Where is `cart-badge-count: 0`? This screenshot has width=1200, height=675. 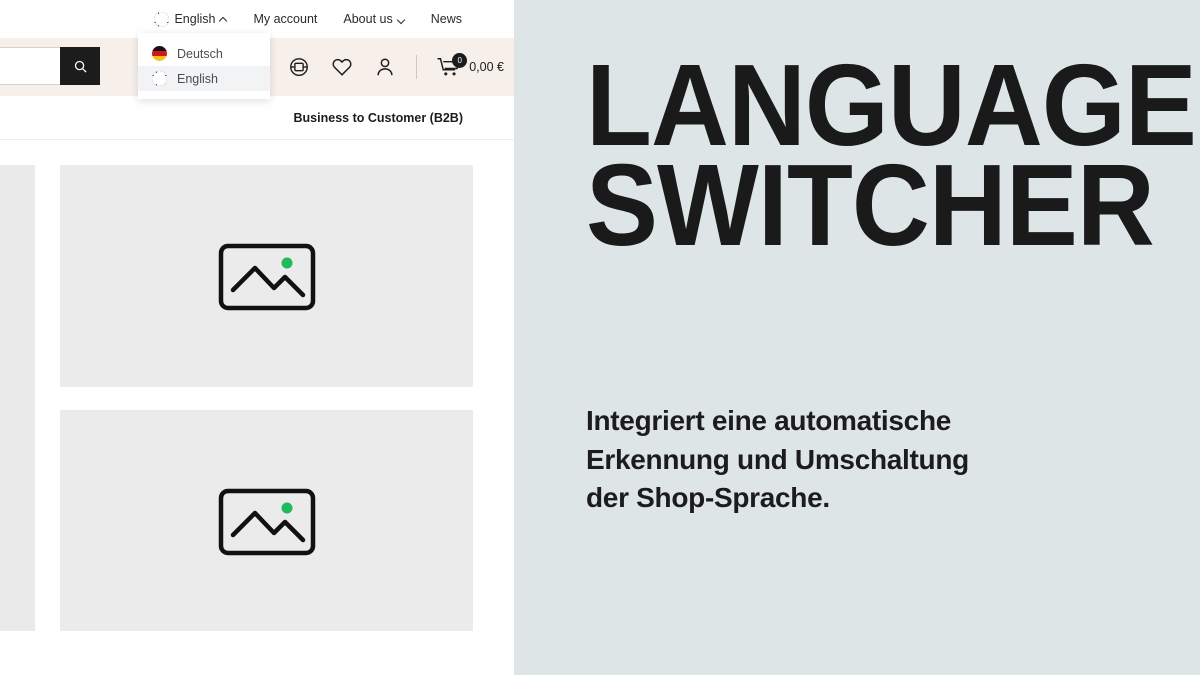
cart-badge-count: 0 is located at coordinates (460, 60).